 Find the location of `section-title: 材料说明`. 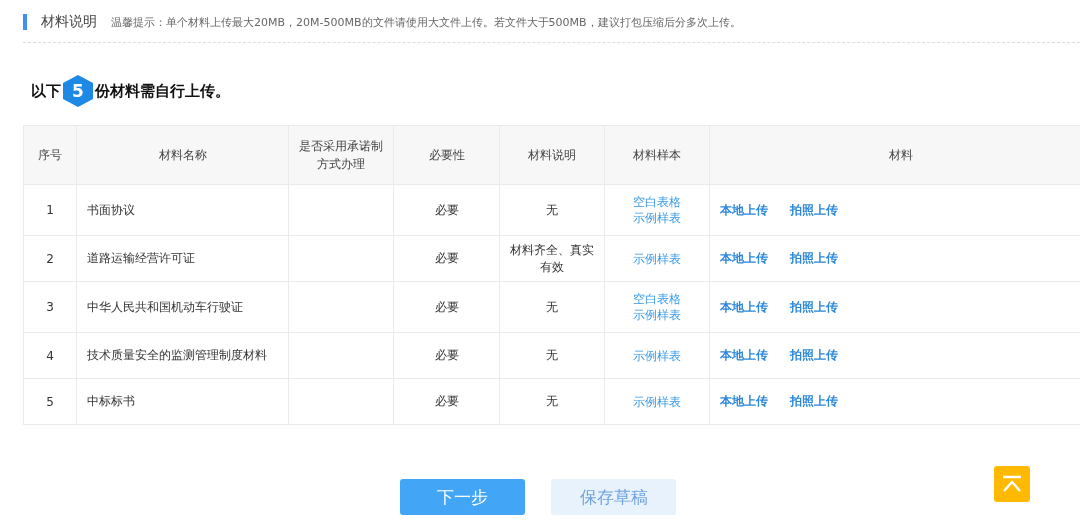

section-title: 材料说明 is located at coordinates (69, 22).